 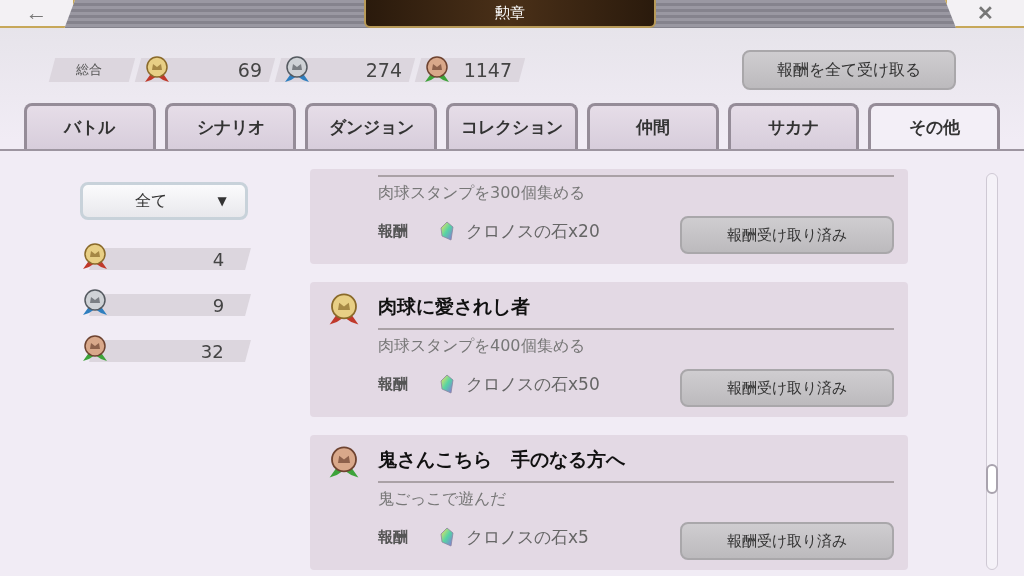 What do you see at coordinates (371, 126) in the screenshot?
I see `category-tab: ダンジョン` at bounding box center [371, 126].